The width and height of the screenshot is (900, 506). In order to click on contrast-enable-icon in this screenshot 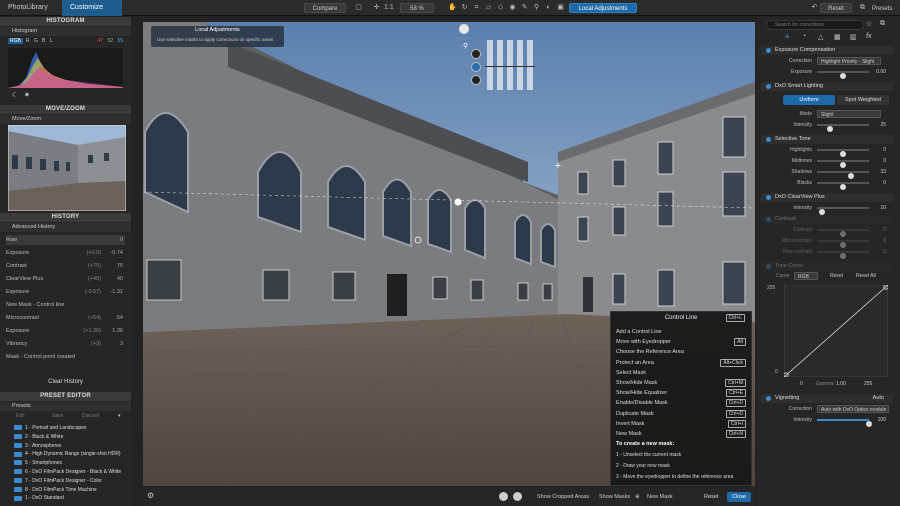, I will do `click(768, 219)`.